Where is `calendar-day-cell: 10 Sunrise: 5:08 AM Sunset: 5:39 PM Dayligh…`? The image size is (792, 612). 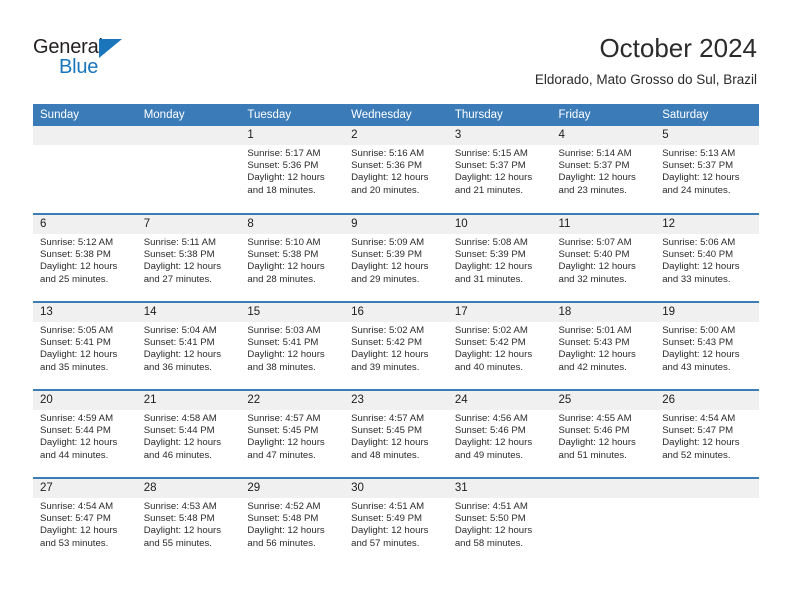 calendar-day-cell: 10 Sunrise: 5:08 AM Sunset: 5:39 PM Dayligh… is located at coordinates (499, 257).